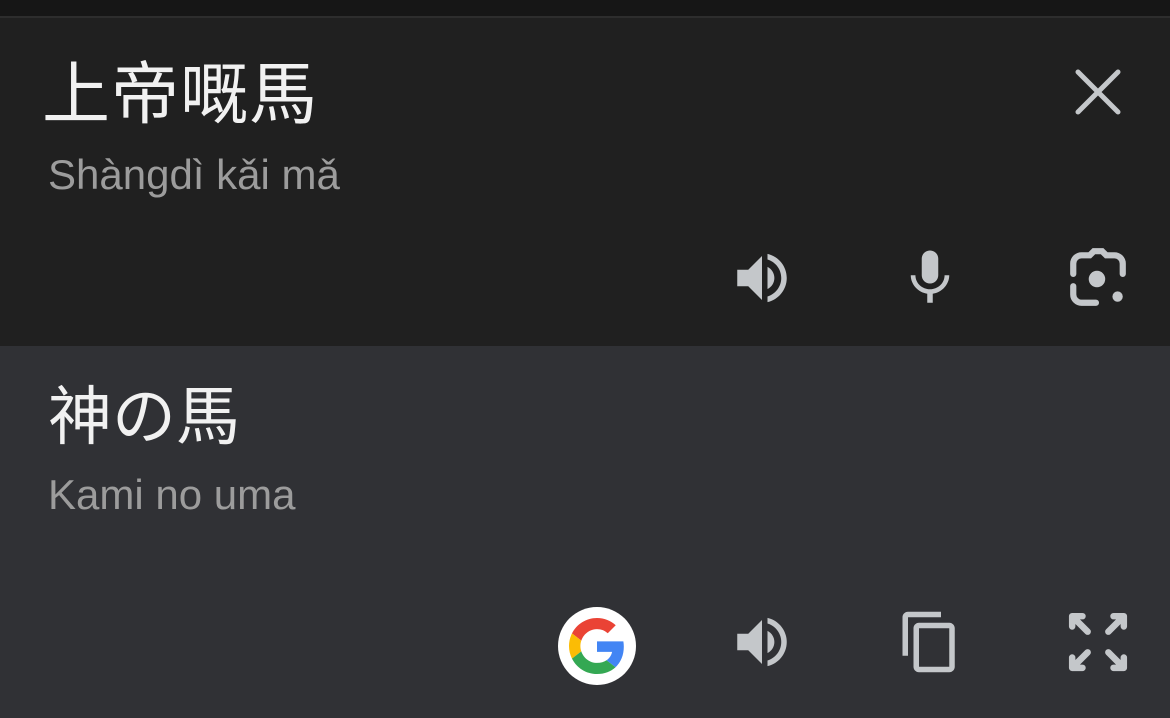 This screenshot has height=718, width=1170. Describe the element at coordinates (585, 9) in the screenshot. I see `top-divider` at that location.